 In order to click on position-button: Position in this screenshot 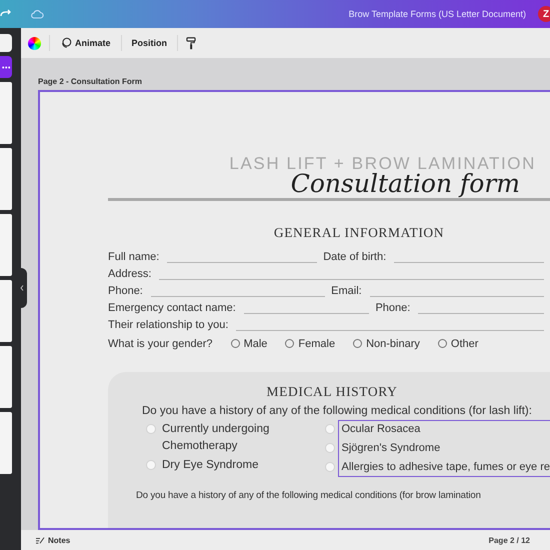, I will do `click(150, 43)`.